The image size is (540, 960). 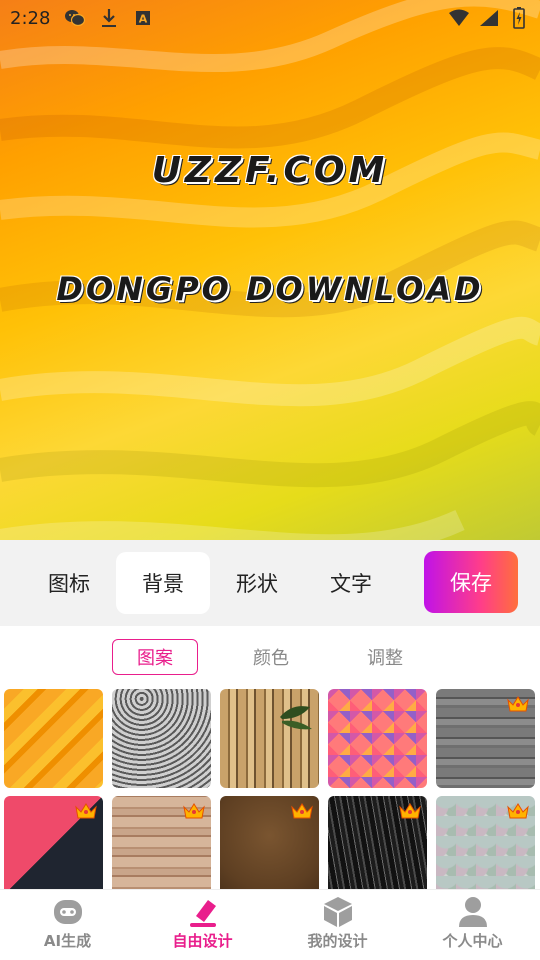 What do you see at coordinates (202, 941) in the screenshot?
I see `nav-label: 自由设计` at bounding box center [202, 941].